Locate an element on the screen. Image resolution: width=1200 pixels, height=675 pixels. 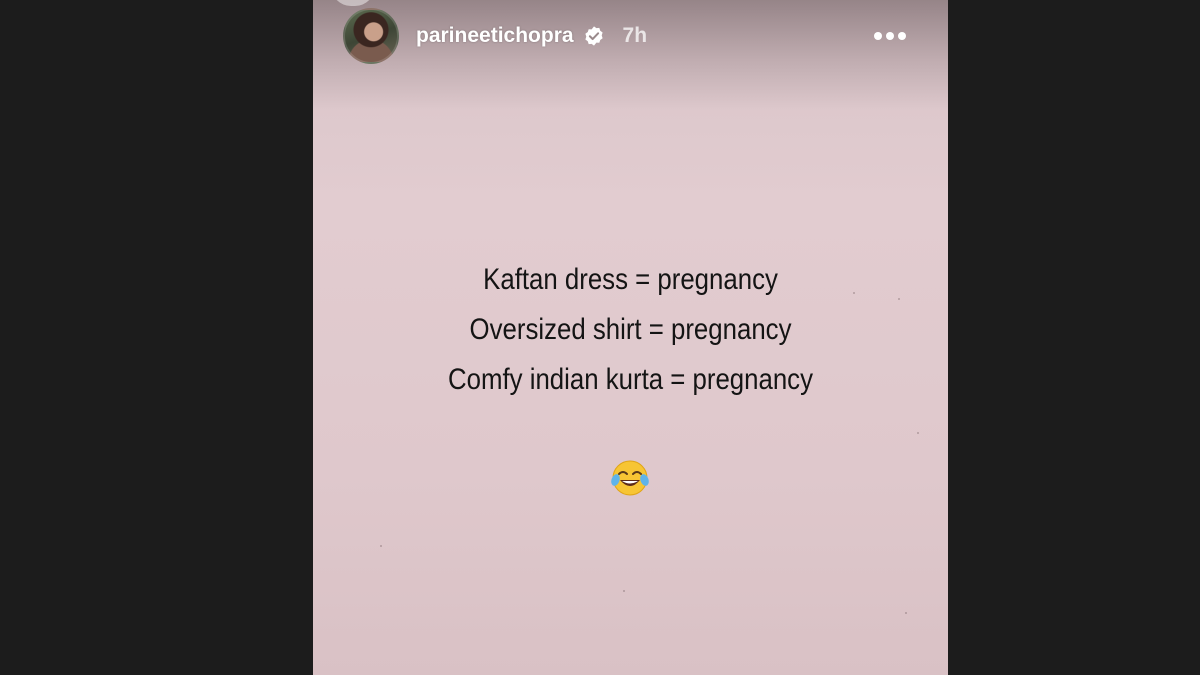
author-avatar is located at coordinates (371, 36).